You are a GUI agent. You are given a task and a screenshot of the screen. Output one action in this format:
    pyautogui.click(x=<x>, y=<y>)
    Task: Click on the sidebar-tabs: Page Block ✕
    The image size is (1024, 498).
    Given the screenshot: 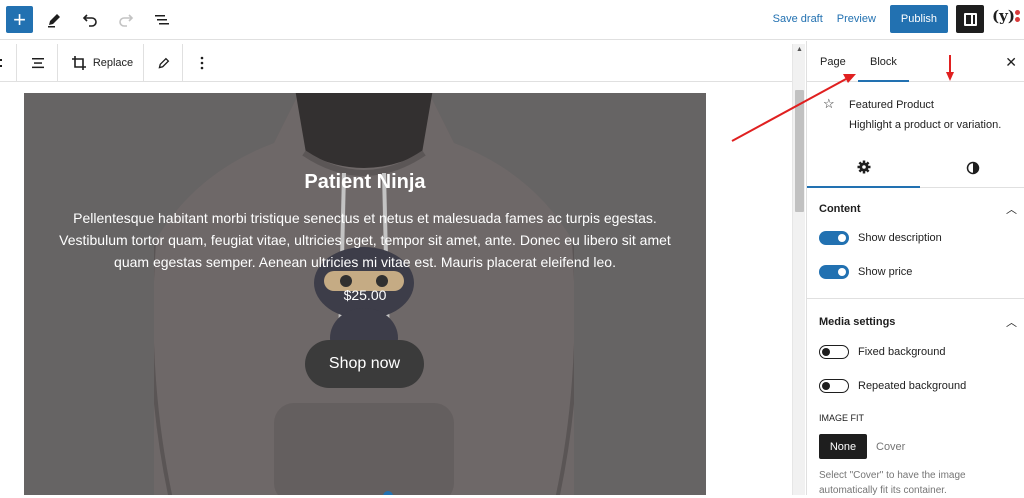 What is the action you would take?
    pyautogui.click(x=915, y=61)
    